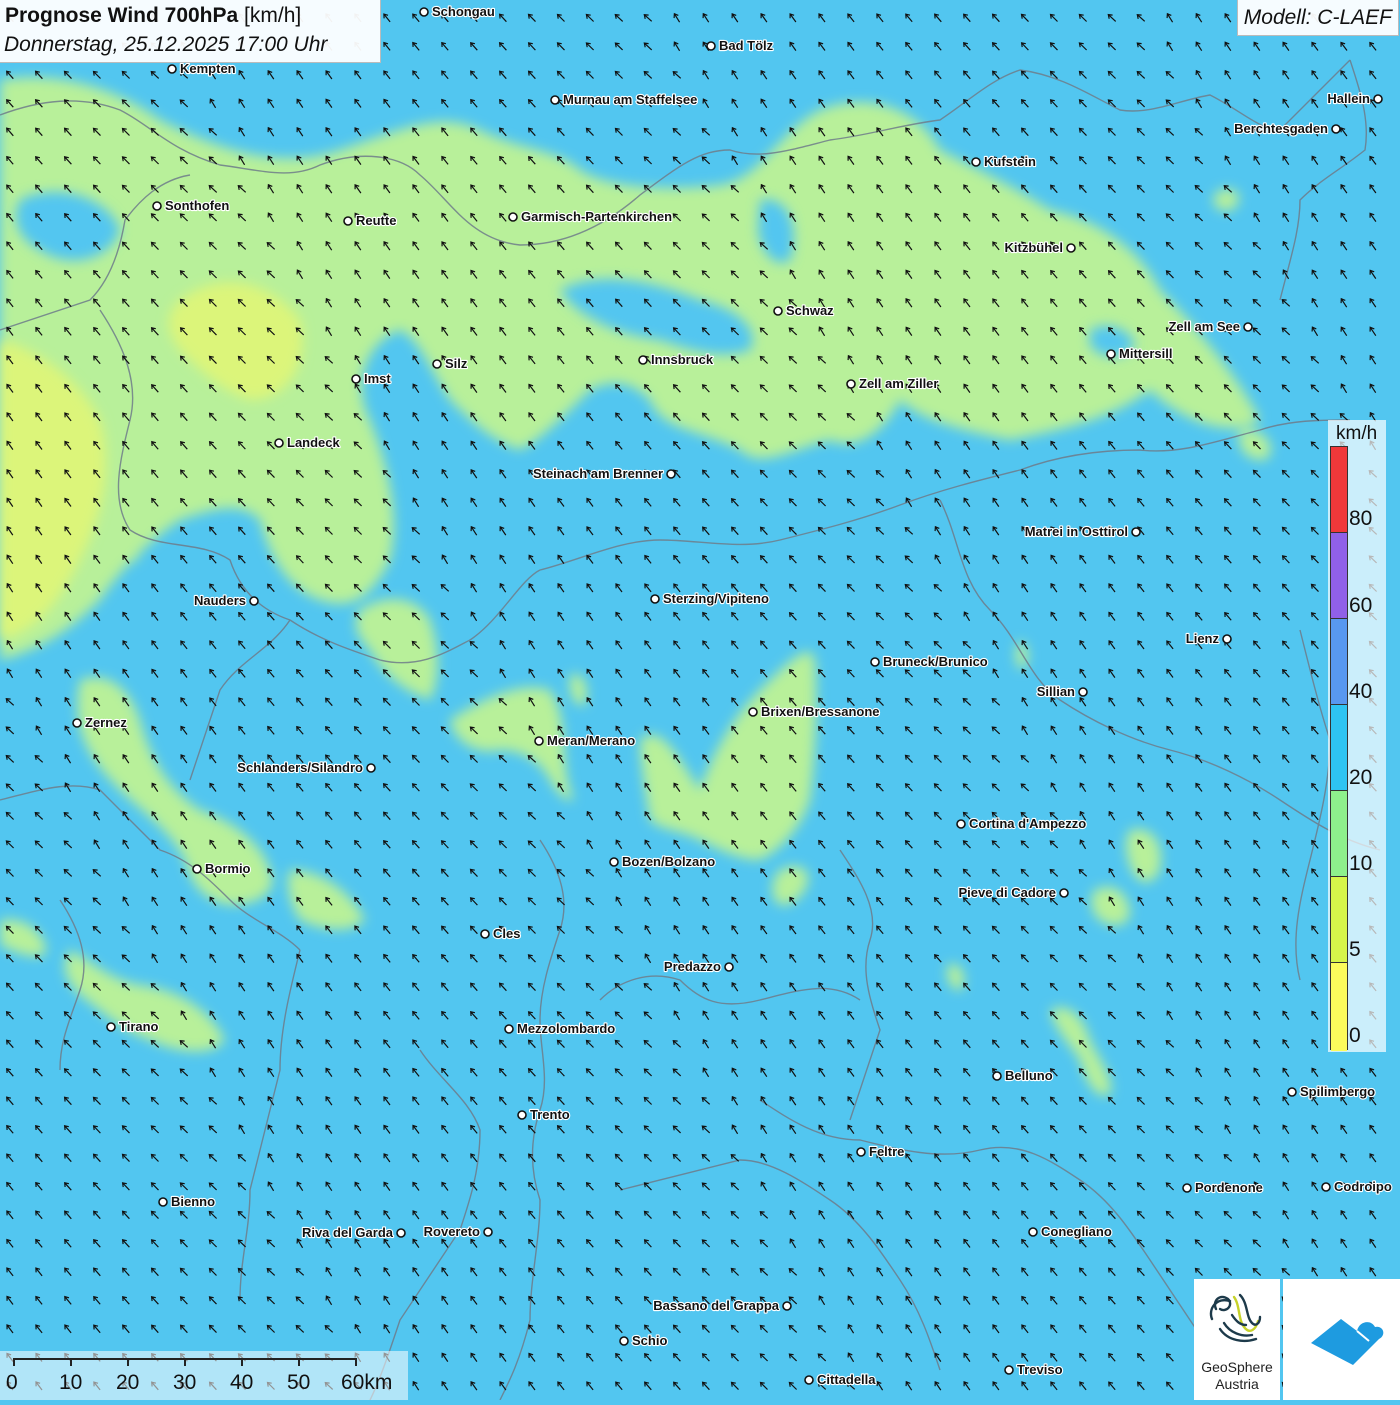  What do you see at coordinates (1361, 605) in the screenshot?
I see `legend-tick-label: 60` at bounding box center [1361, 605].